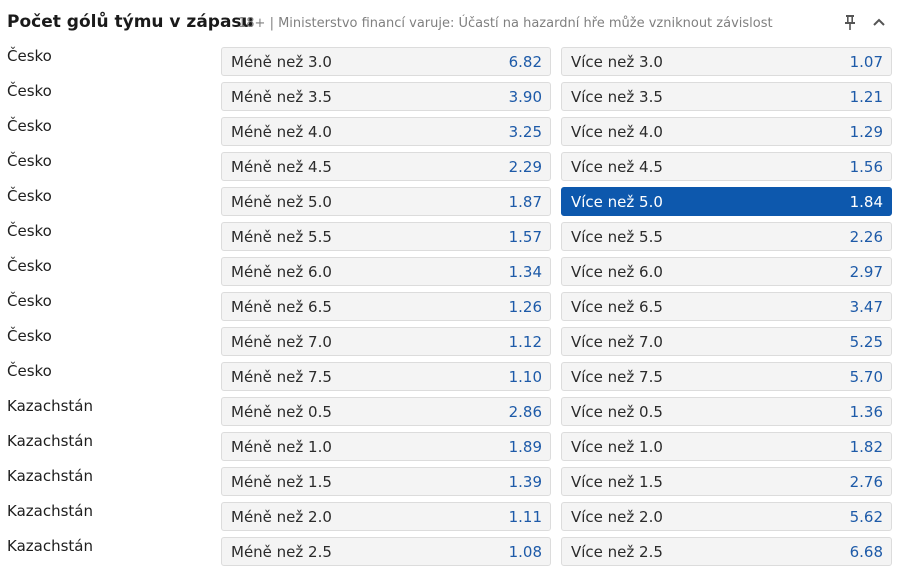  What do you see at coordinates (130, 22) in the screenshot?
I see `market-title: Počet gólů týmu v zápasu` at bounding box center [130, 22].